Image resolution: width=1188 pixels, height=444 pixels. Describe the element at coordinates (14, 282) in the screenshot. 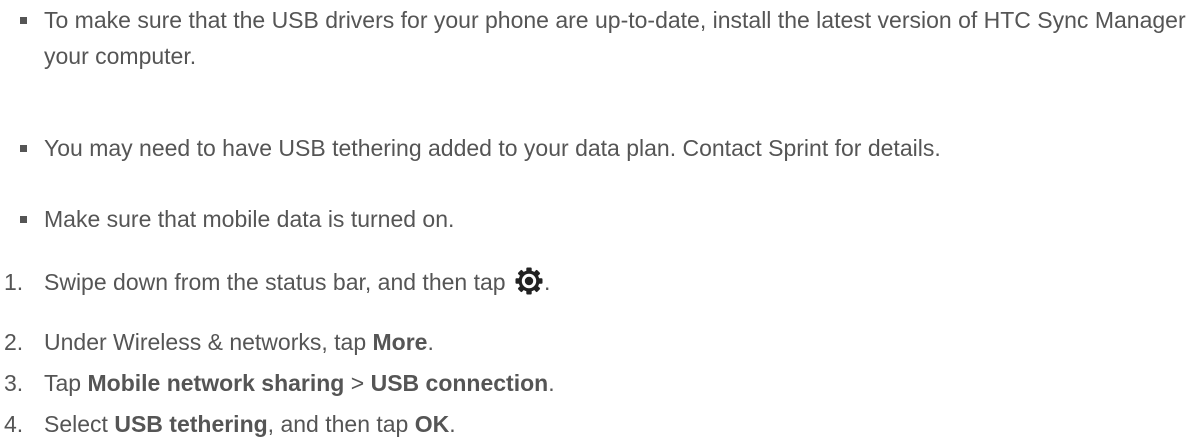

I see `step-number: 1.` at that location.